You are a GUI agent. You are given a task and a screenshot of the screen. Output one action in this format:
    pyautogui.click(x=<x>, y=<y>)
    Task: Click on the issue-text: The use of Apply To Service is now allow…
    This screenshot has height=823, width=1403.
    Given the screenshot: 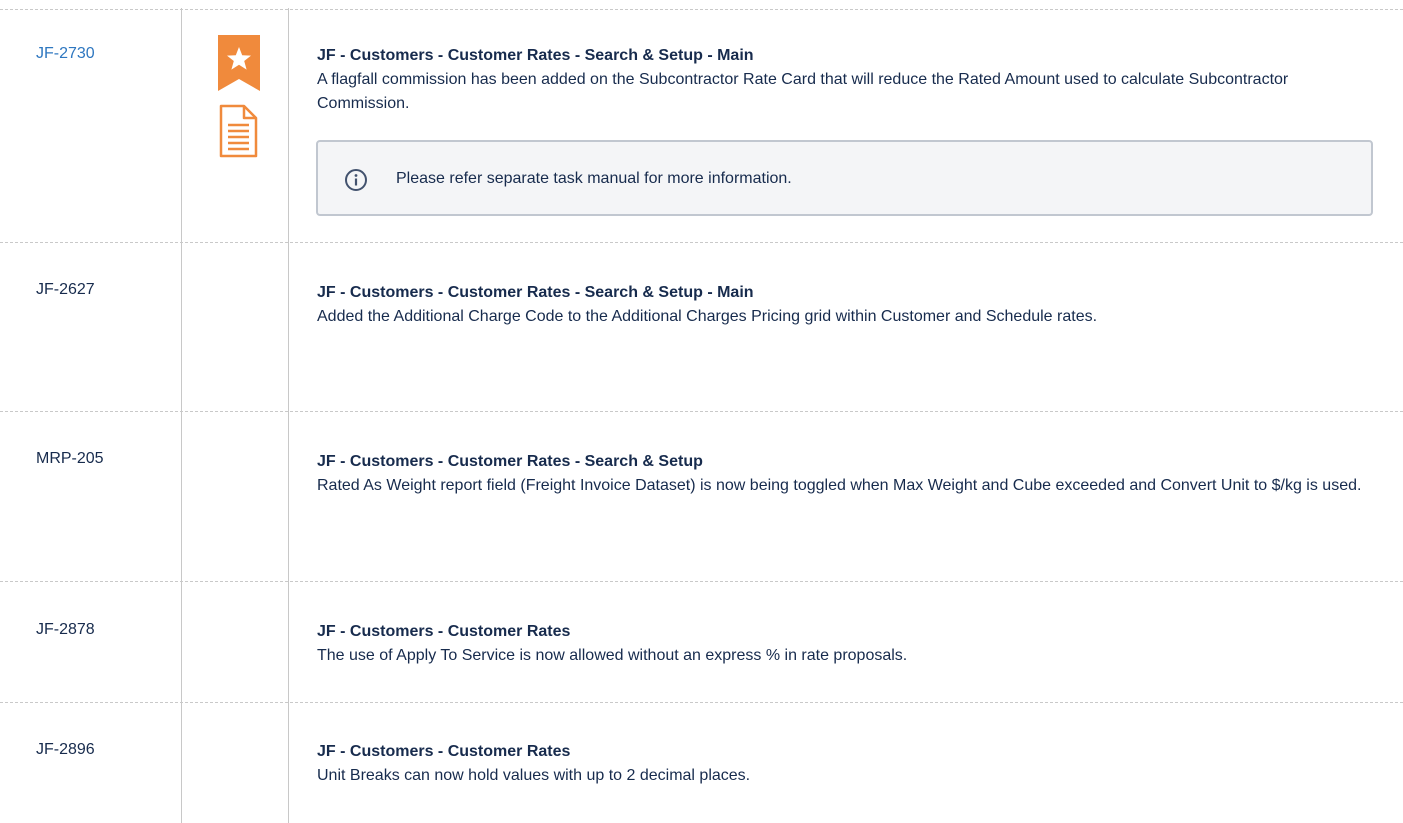 What is the action you would take?
    pyautogui.click(x=612, y=655)
    